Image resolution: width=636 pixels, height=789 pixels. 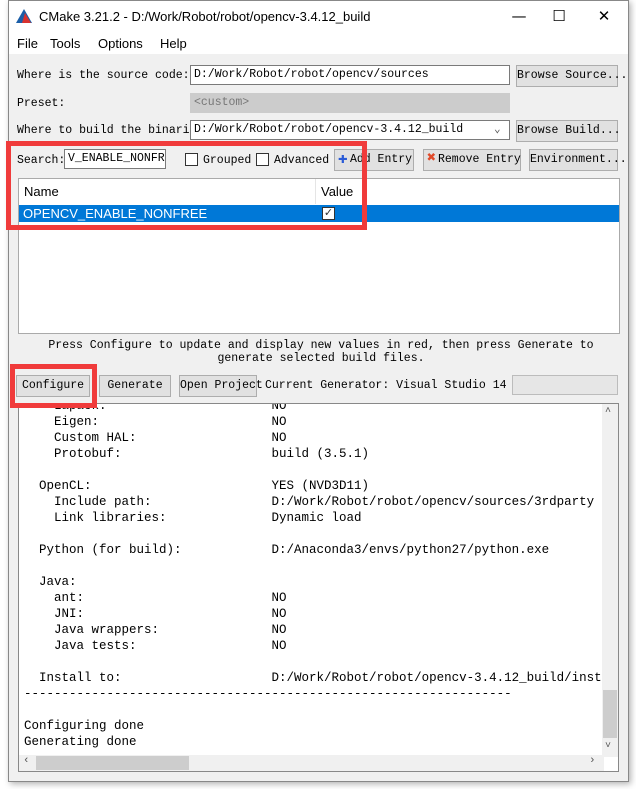 I want to click on generate-button: Generate, so click(x=135, y=386).